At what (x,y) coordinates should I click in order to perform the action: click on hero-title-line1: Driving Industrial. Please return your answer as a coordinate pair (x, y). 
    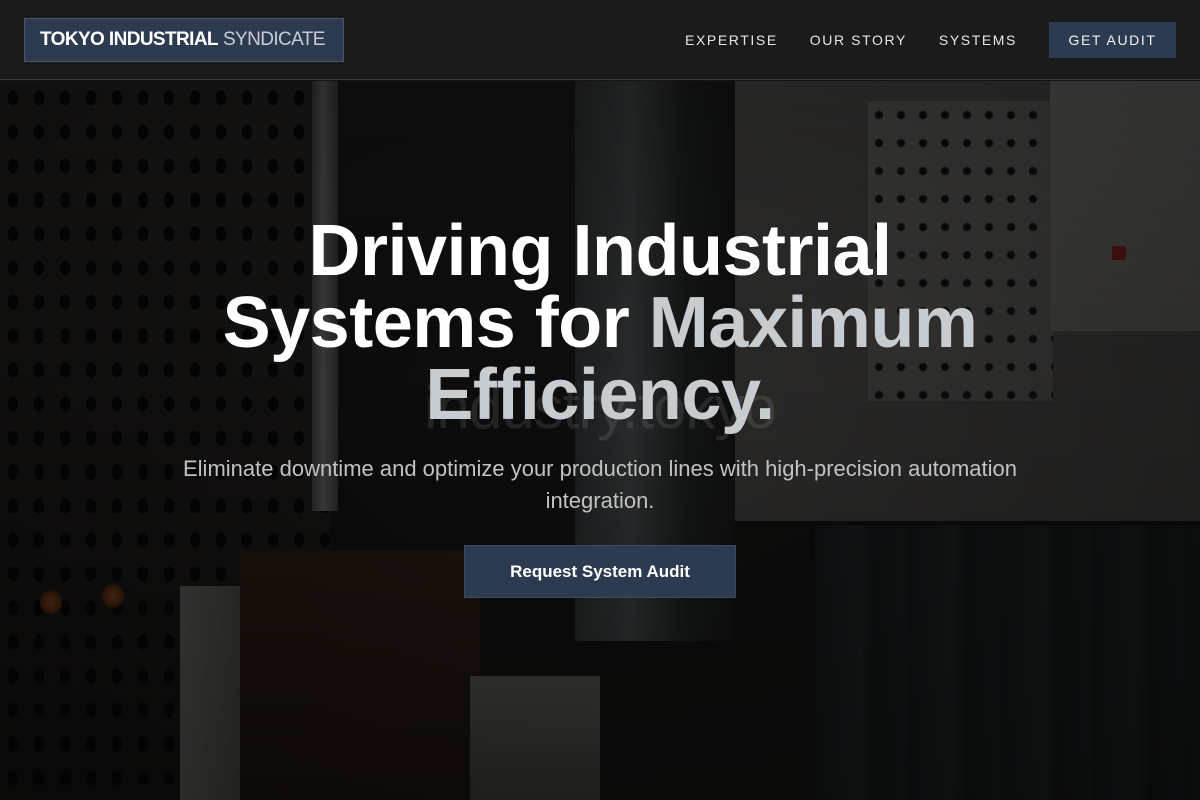
    Looking at the image, I should click on (600, 251).